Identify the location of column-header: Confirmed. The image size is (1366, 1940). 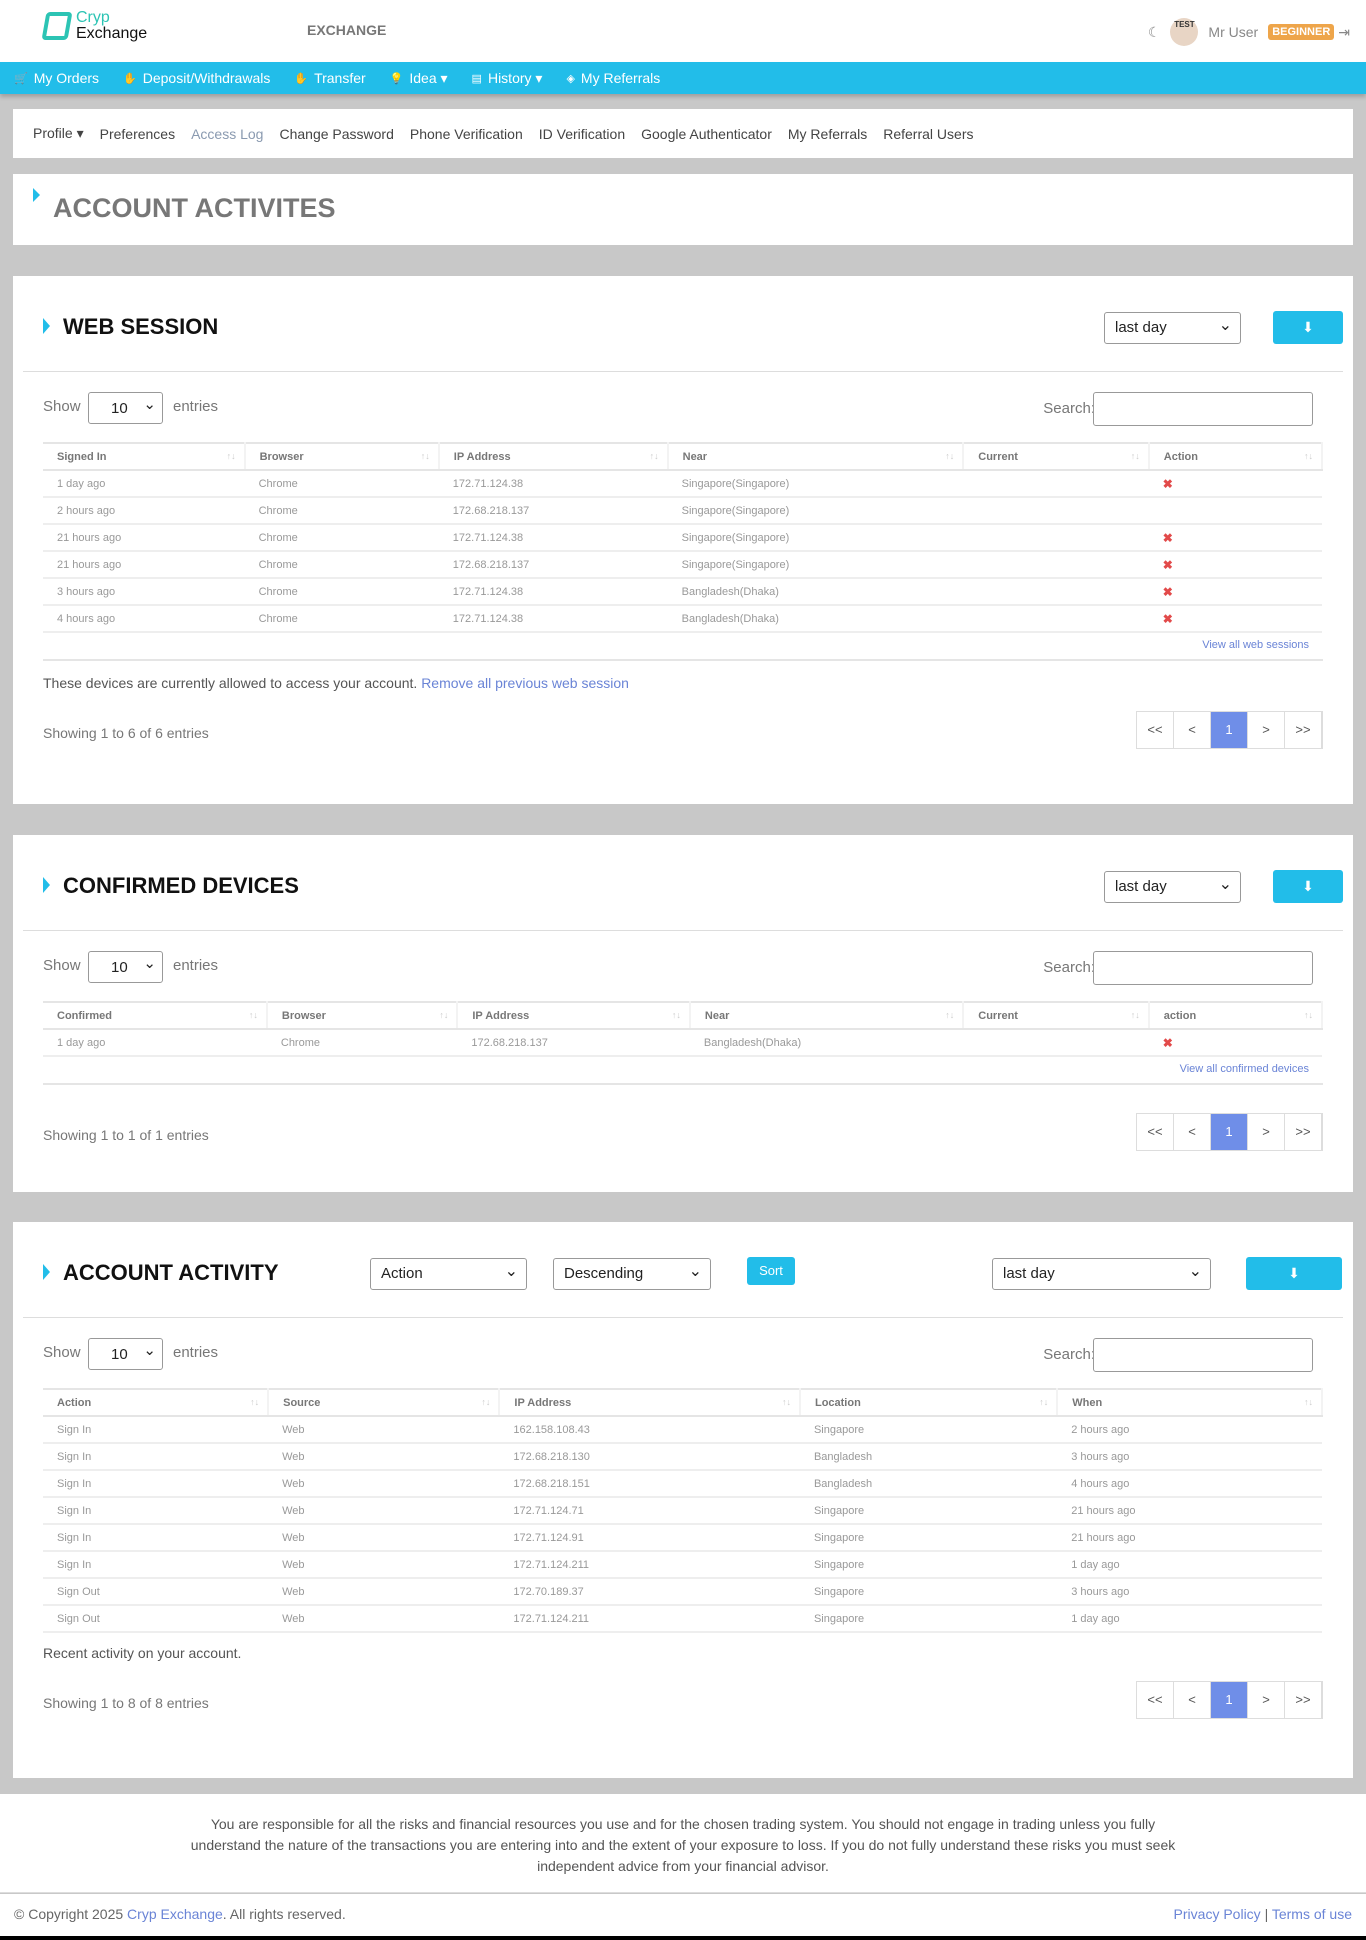
(155, 1015).